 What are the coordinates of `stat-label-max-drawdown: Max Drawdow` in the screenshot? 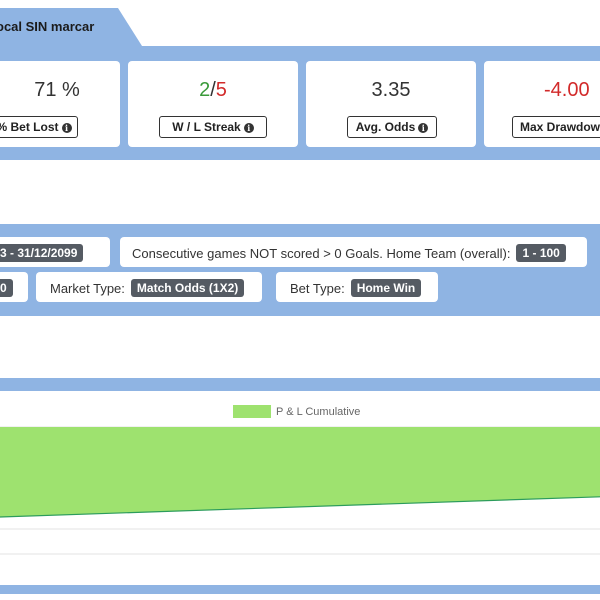 It's located at (556, 127).